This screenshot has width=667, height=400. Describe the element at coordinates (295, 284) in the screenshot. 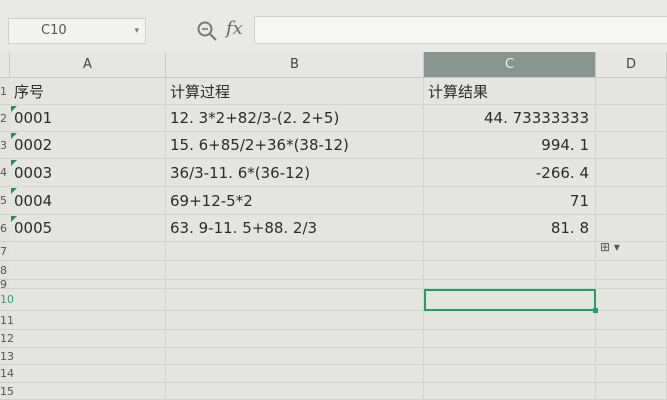

I see `cell-b9` at that location.